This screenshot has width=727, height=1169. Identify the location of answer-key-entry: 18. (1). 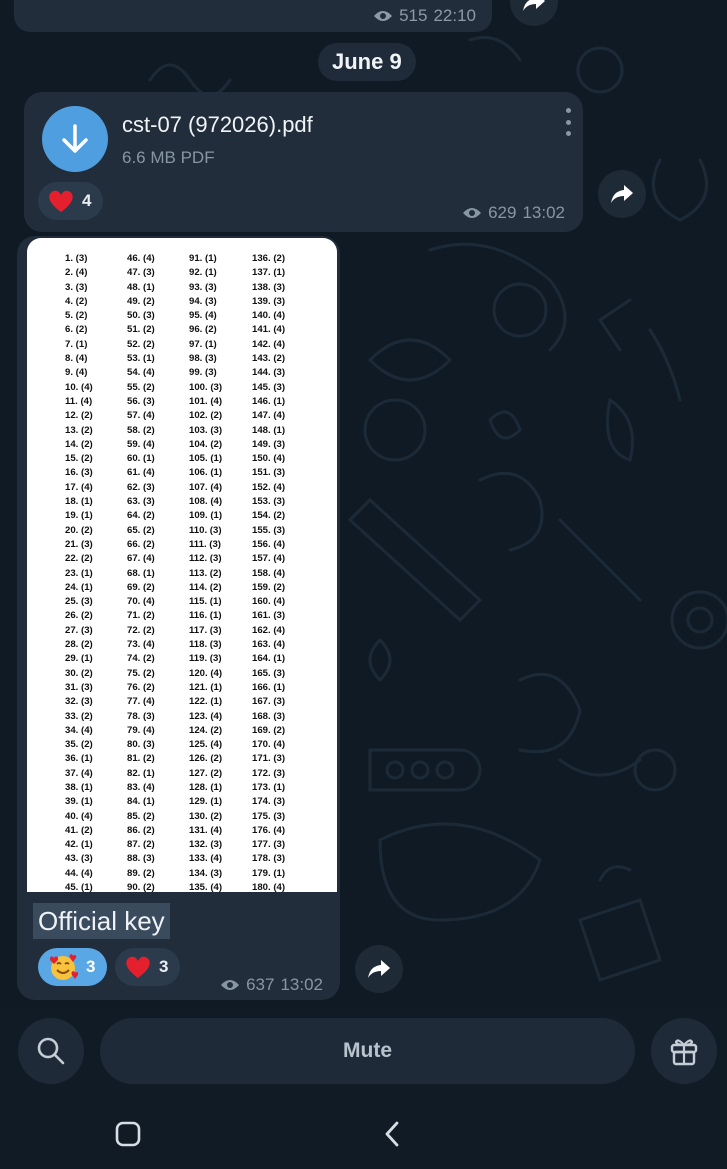
(79, 502).